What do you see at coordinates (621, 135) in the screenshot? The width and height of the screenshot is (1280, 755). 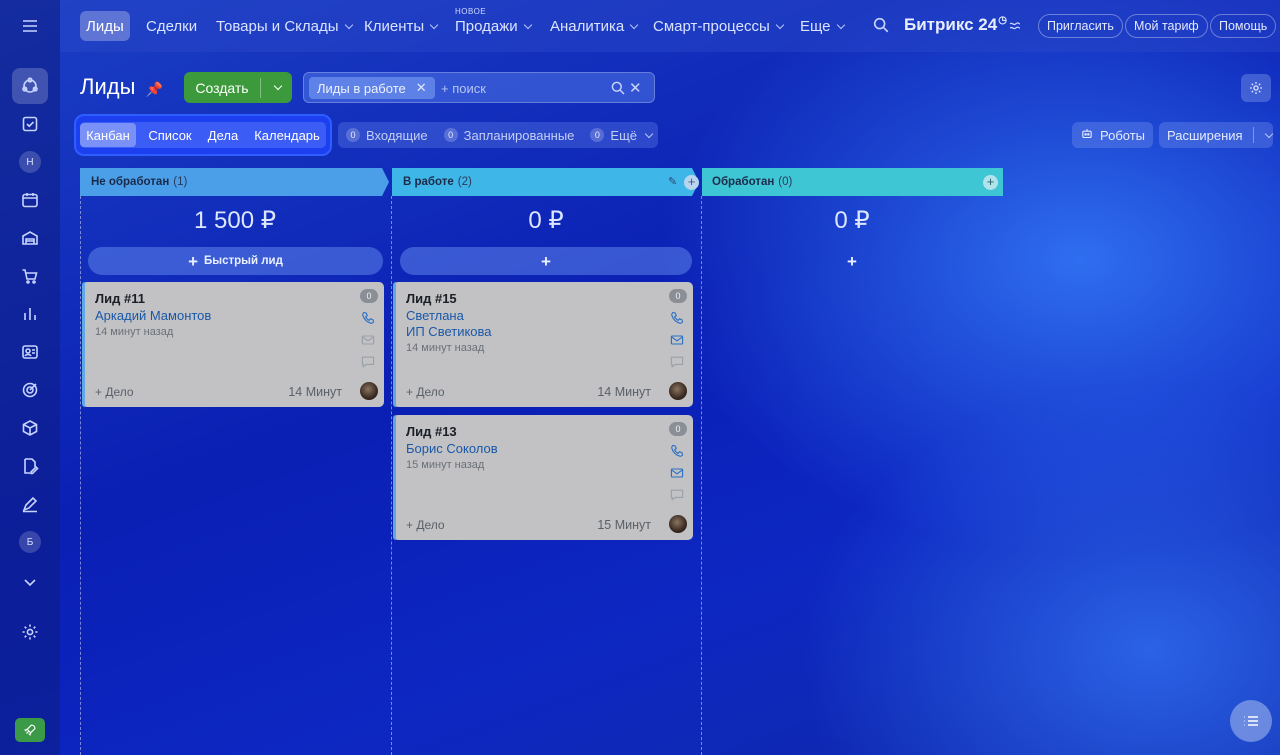 I see `counter-more: 0 Ещё` at bounding box center [621, 135].